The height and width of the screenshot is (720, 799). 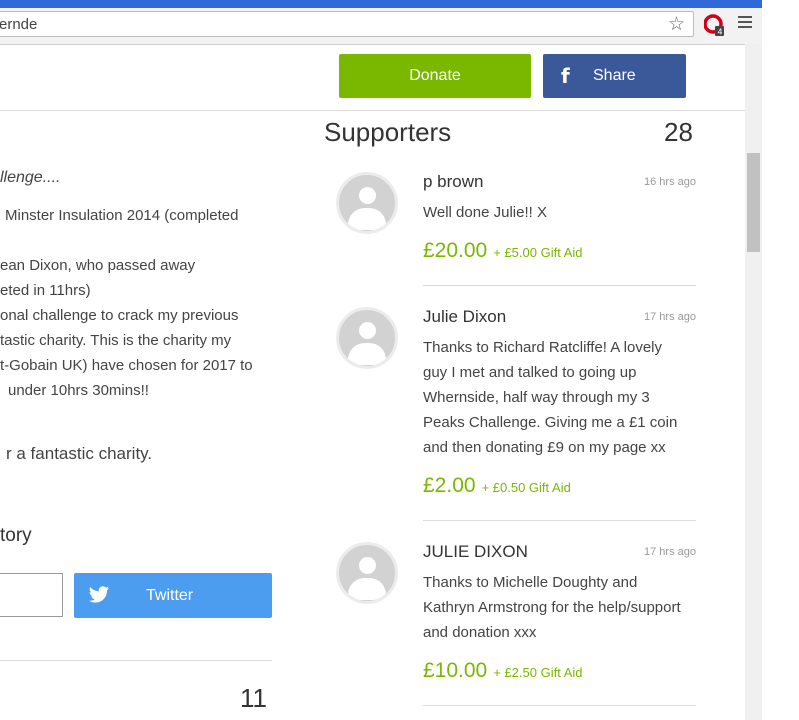 What do you see at coordinates (720, 32) in the screenshot?
I see `svg-text: 4` at bounding box center [720, 32].